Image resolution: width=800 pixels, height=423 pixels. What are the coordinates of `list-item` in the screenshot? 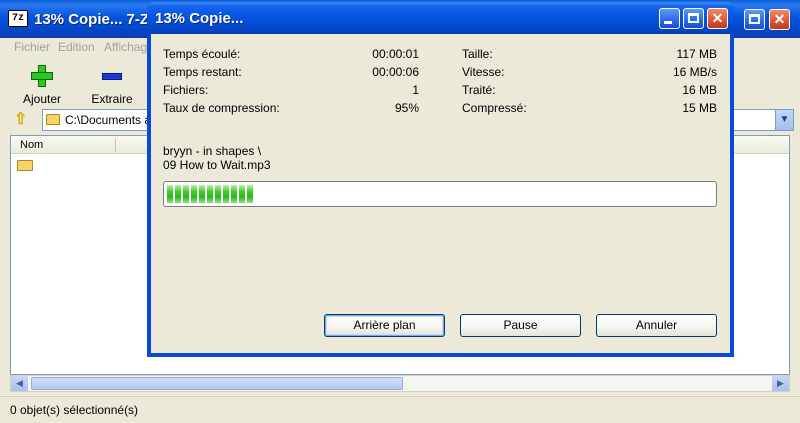 It's located at (27, 165).